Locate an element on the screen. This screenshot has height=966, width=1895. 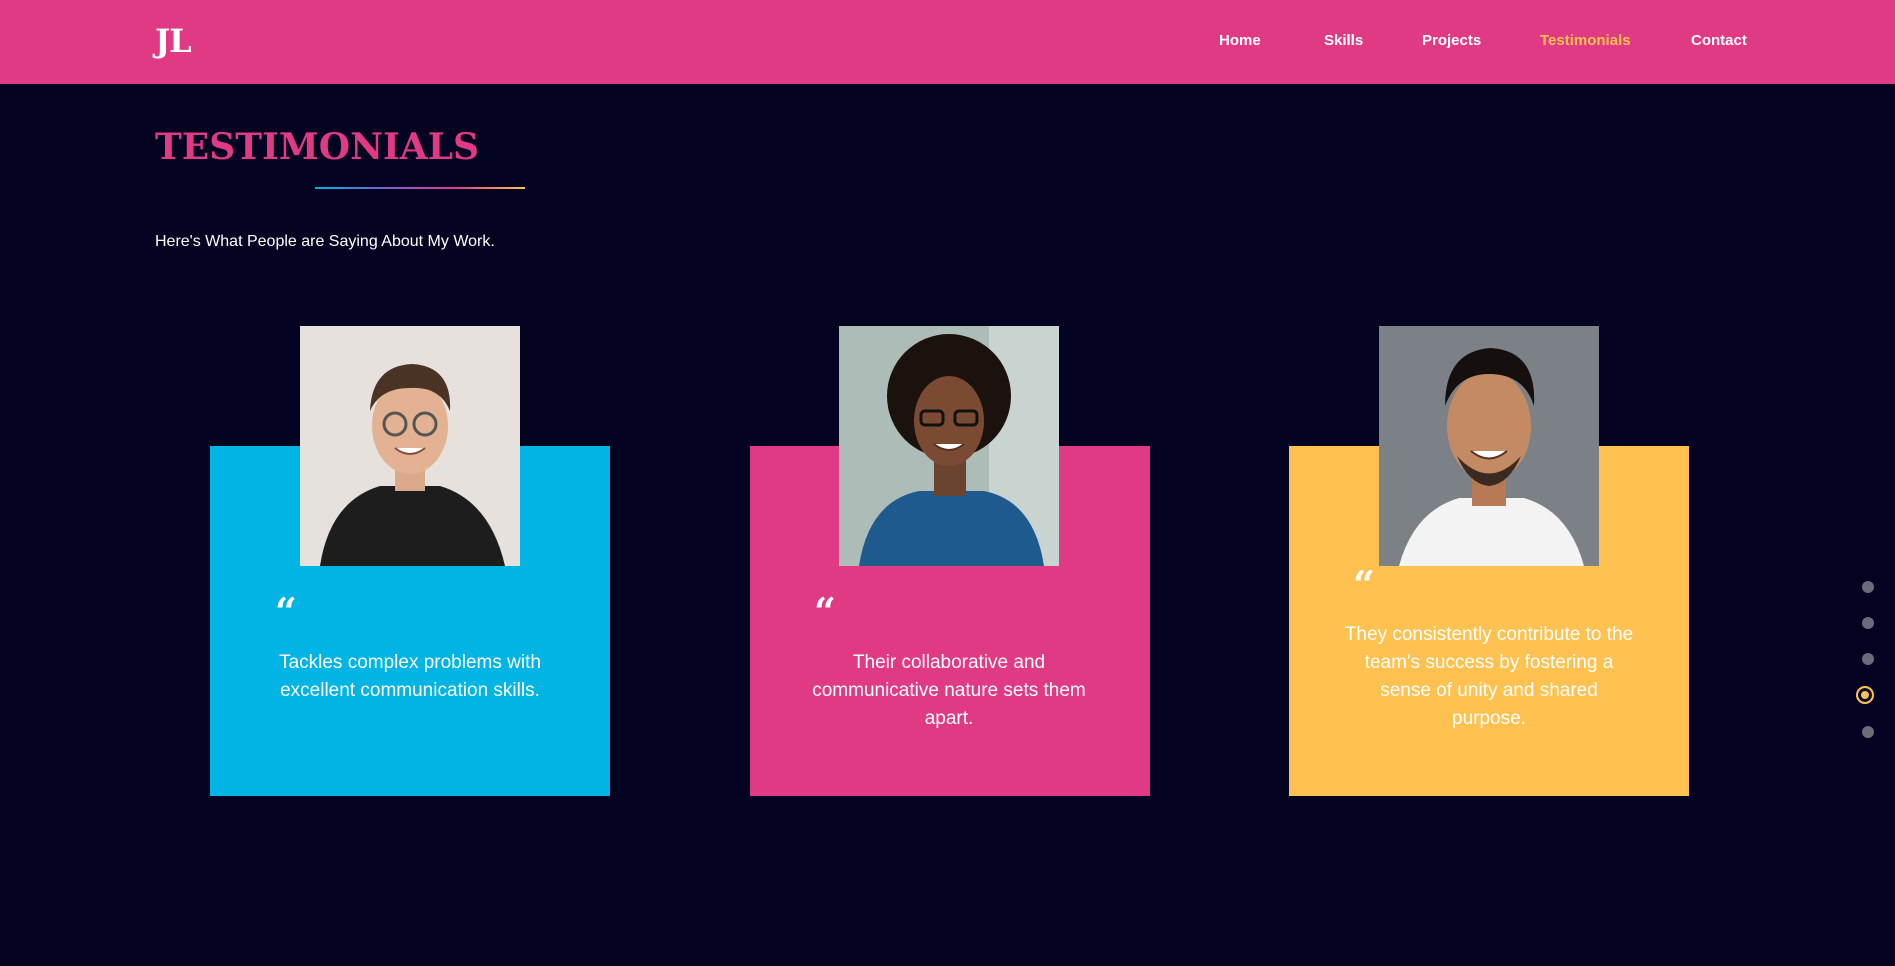
page-dot-active is located at coordinates (1865, 695).